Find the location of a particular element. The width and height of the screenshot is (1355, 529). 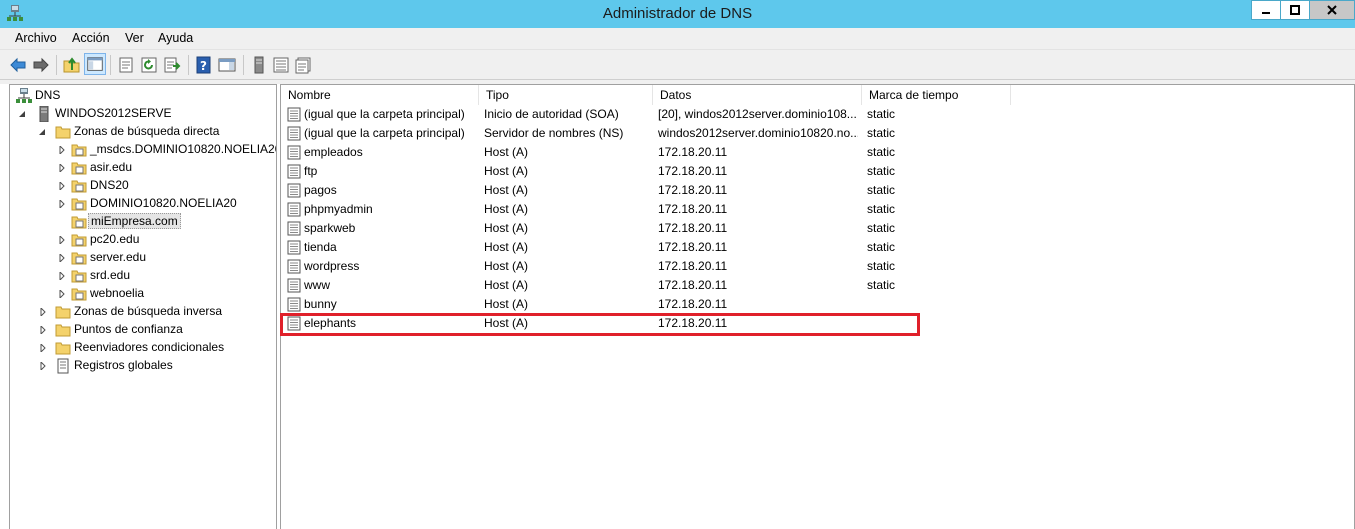

tree-item-zone: server.edu is located at coordinates (144, 258).